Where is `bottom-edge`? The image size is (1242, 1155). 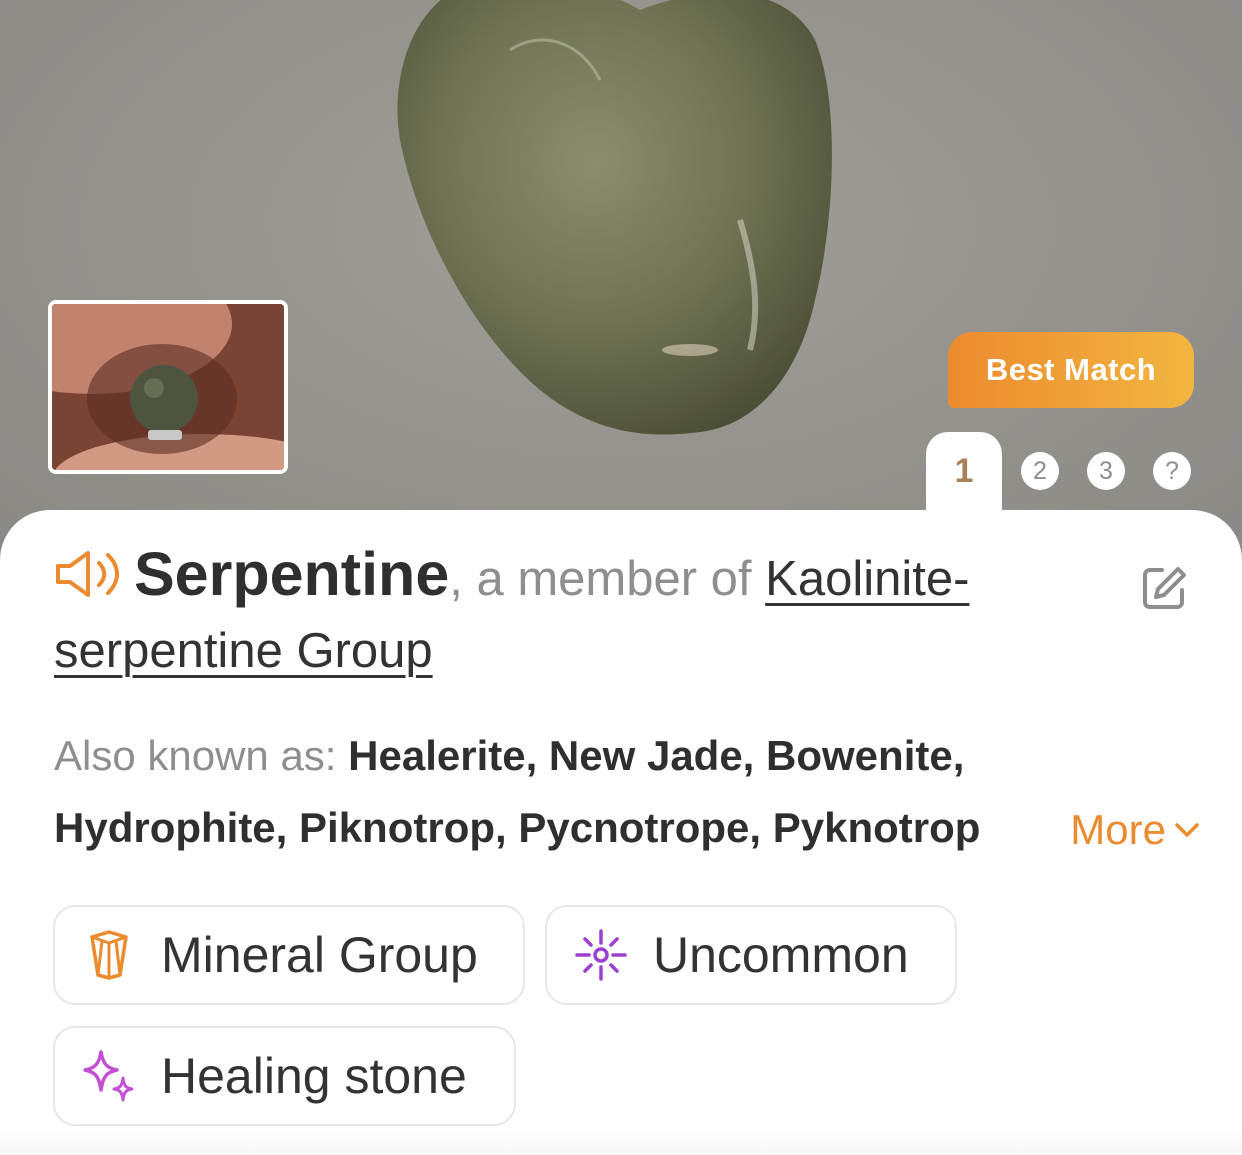
bottom-edge is located at coordinates (621, 1142).